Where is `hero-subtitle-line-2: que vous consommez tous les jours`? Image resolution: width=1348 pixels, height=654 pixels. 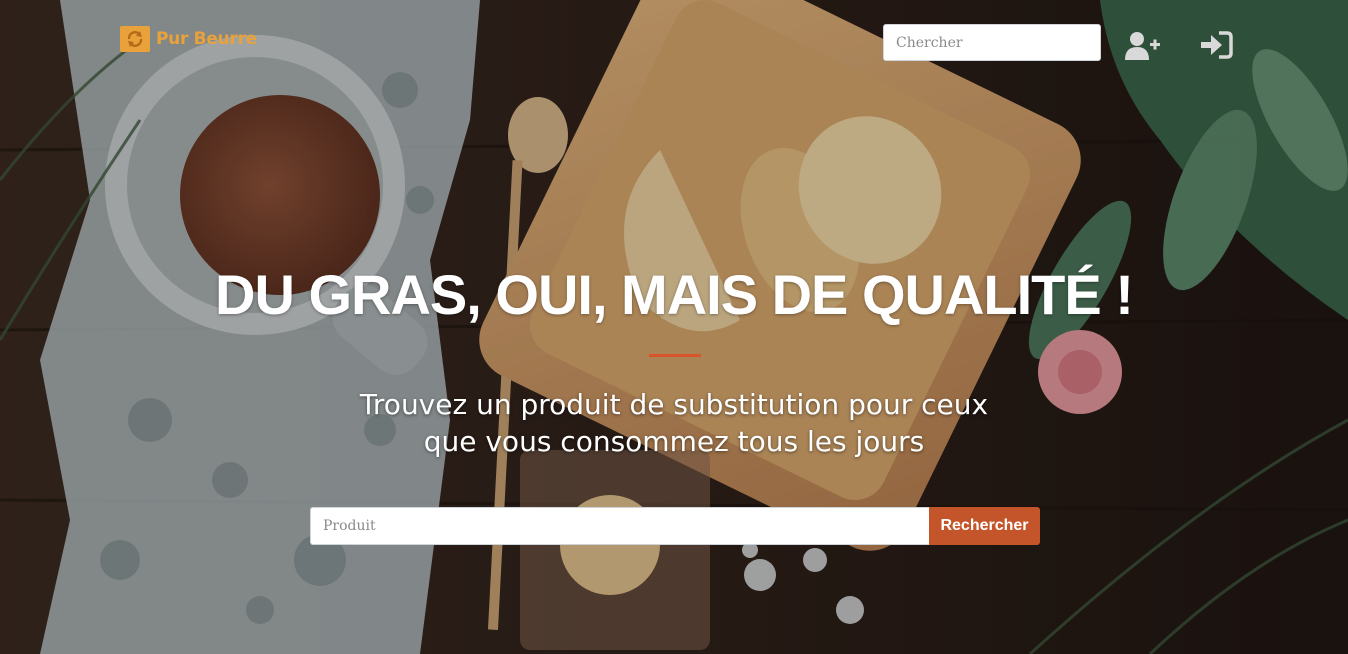
hero-subtitle-line-2: que vous consommez tous les jours is located at coordinates (674, 441).